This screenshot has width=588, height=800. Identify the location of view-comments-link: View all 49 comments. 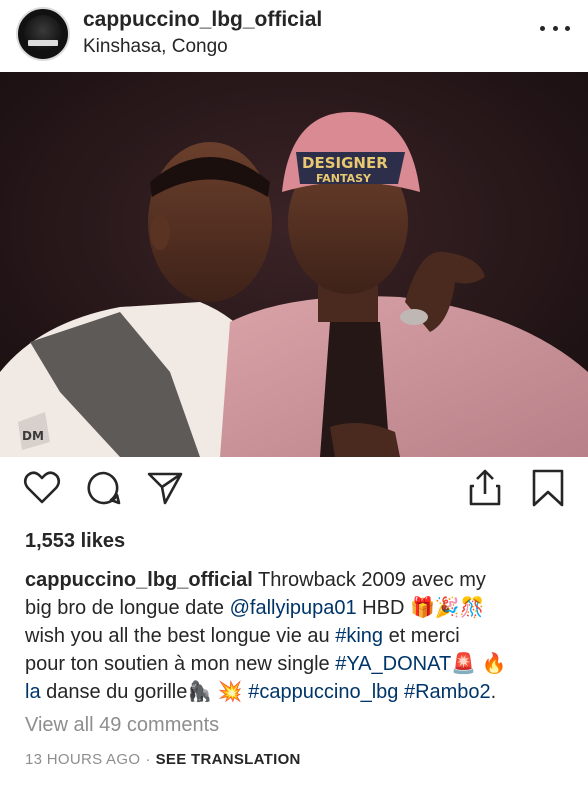
(122, 725).